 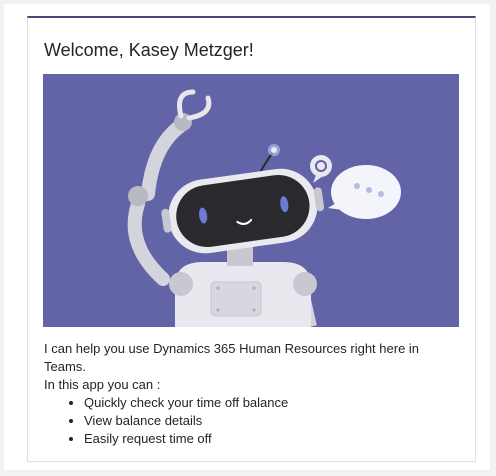 What do you see at coordinates (269, 403) in the screenshot?
I see `list-item: Quickly check your time off balance` at bounding box center [269, 403].